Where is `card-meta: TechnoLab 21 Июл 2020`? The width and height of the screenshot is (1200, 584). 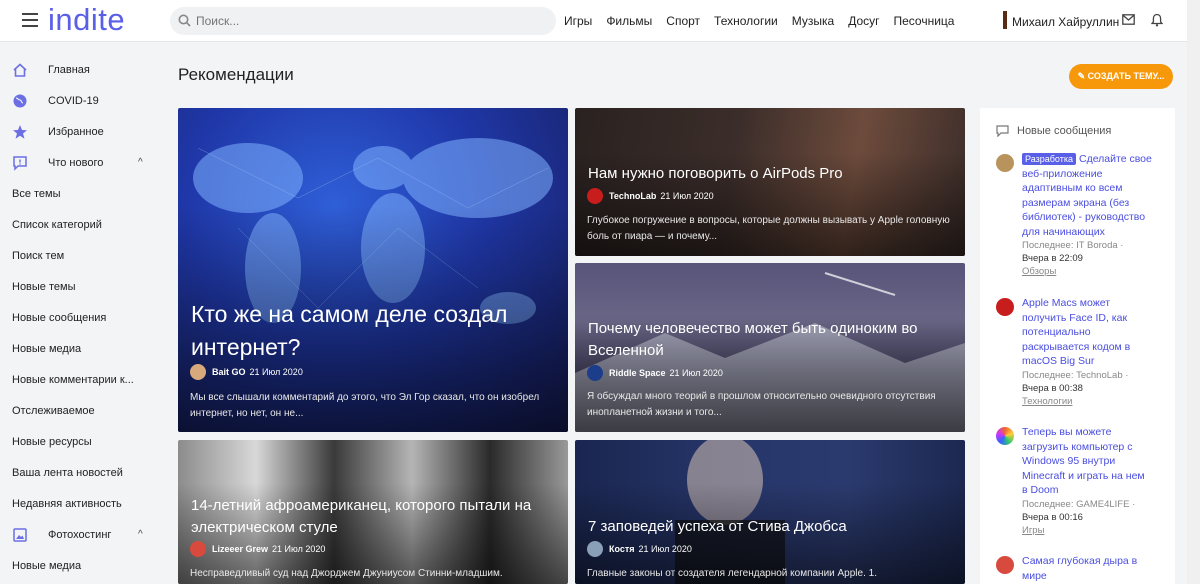
card-meta: TechnoLab 21 Июл 2020 is located at coordinates (650, 196).